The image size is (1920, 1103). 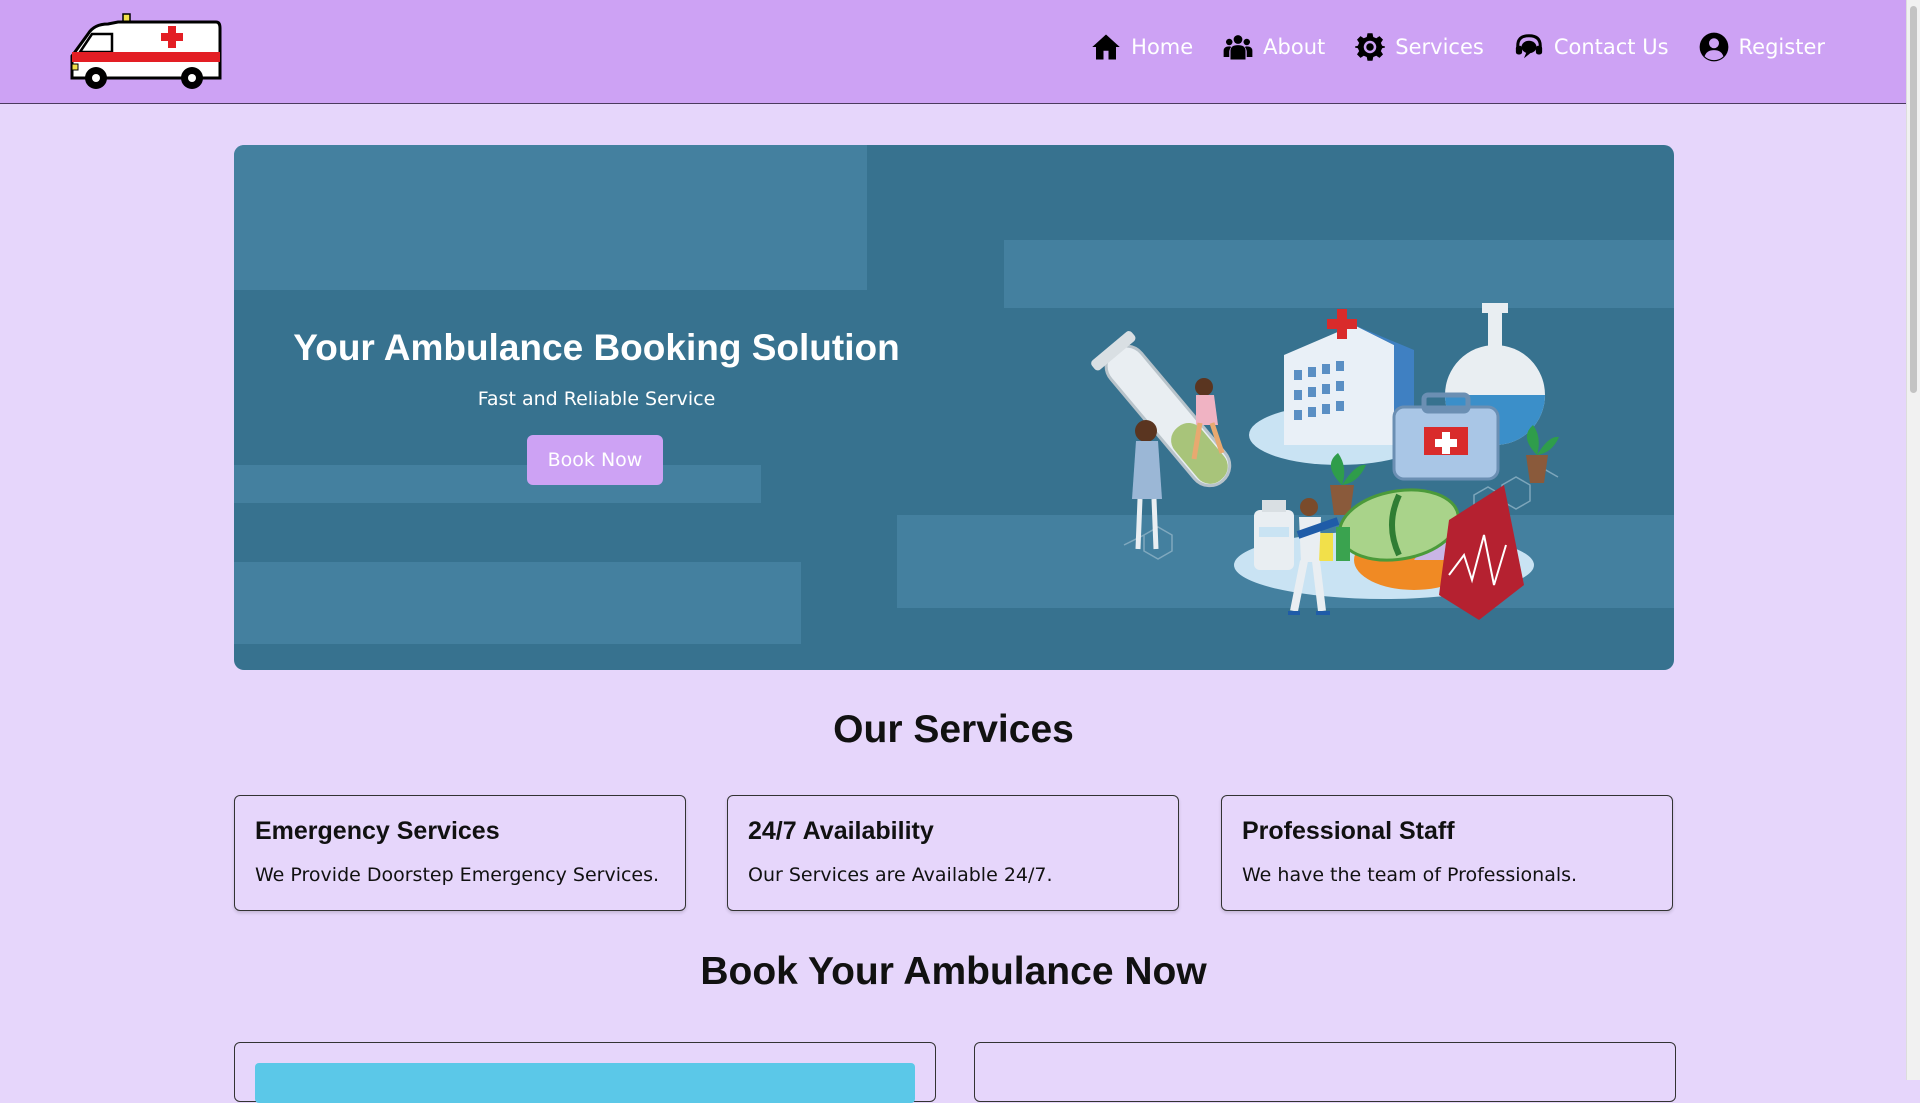 I want to click on service-card-title: 24/7 Availability, so click(x=841, y=831).